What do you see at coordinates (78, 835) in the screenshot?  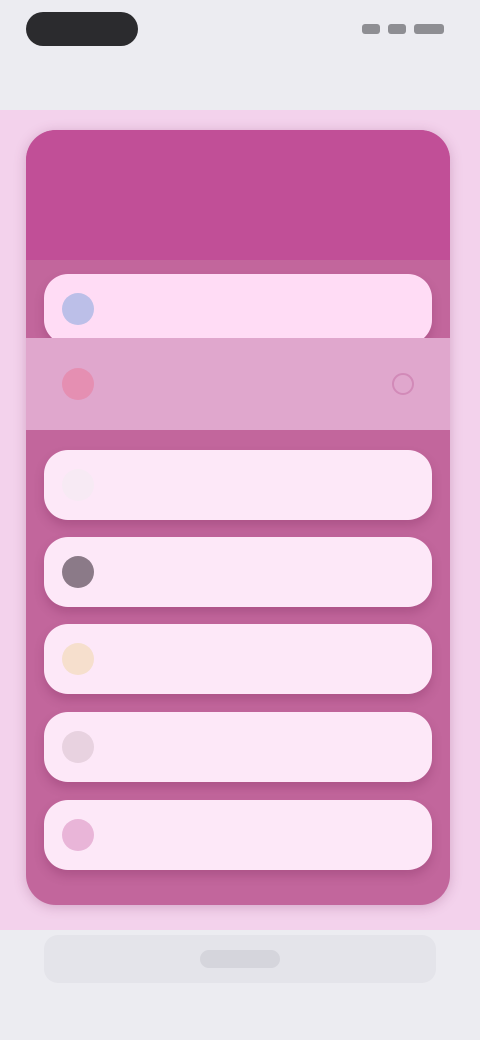 I see `pink-dot-icon` at bounding box center [78, 835].